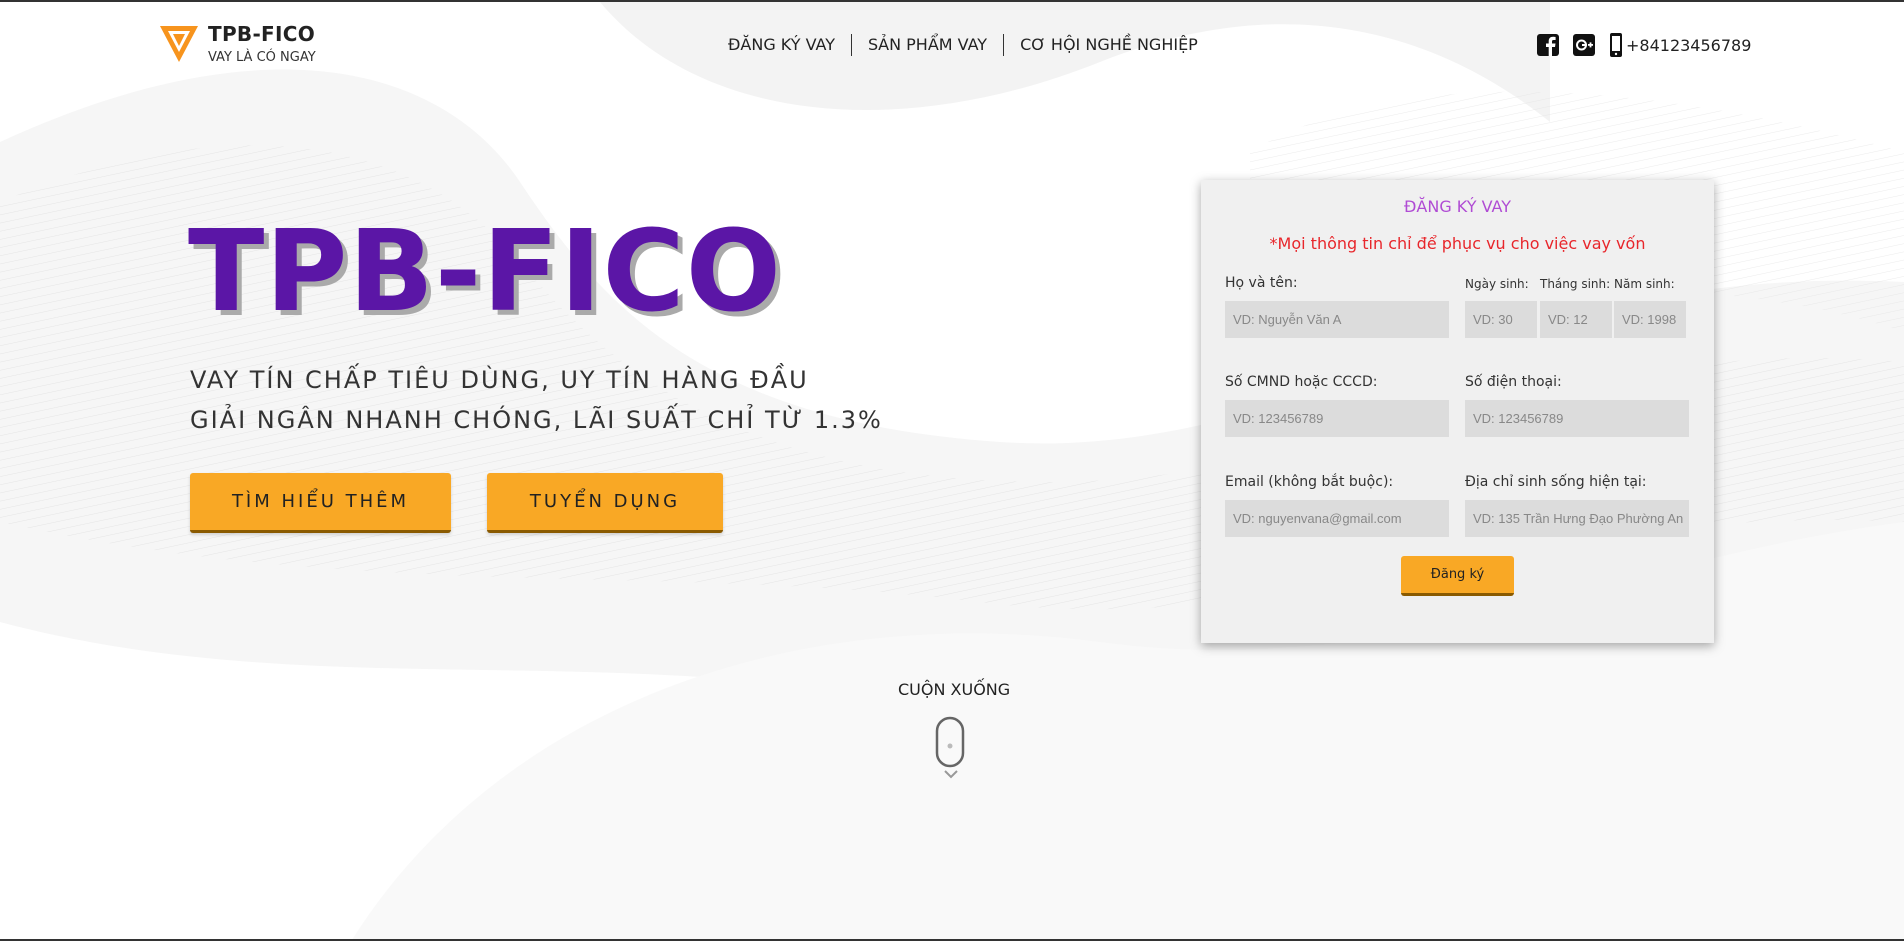 This screenshot has width=1904, height=941. What do you see at coordinates (1644, 284) in the screenshot?
I see `birth-year-label: Năm sinh:` at bounding box center [1644, 284].